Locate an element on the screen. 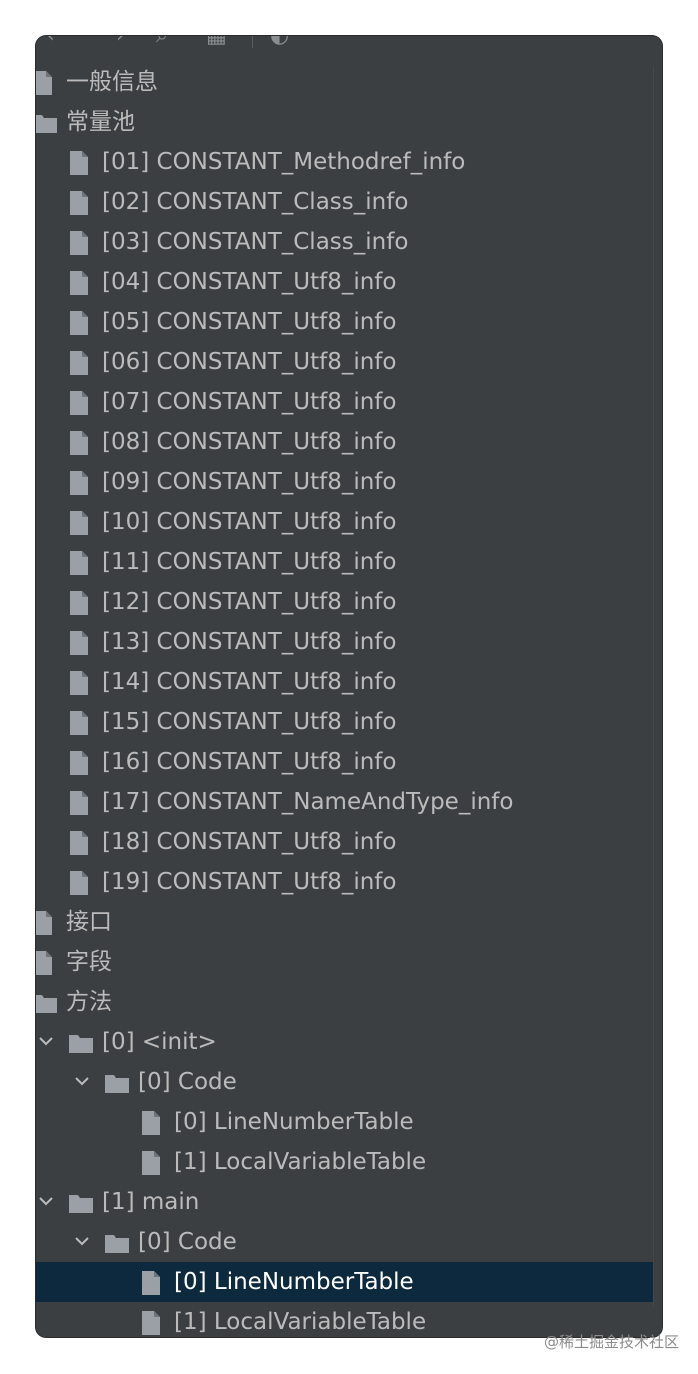  tree-node: [1] main is located at coordinates (349, 1202).